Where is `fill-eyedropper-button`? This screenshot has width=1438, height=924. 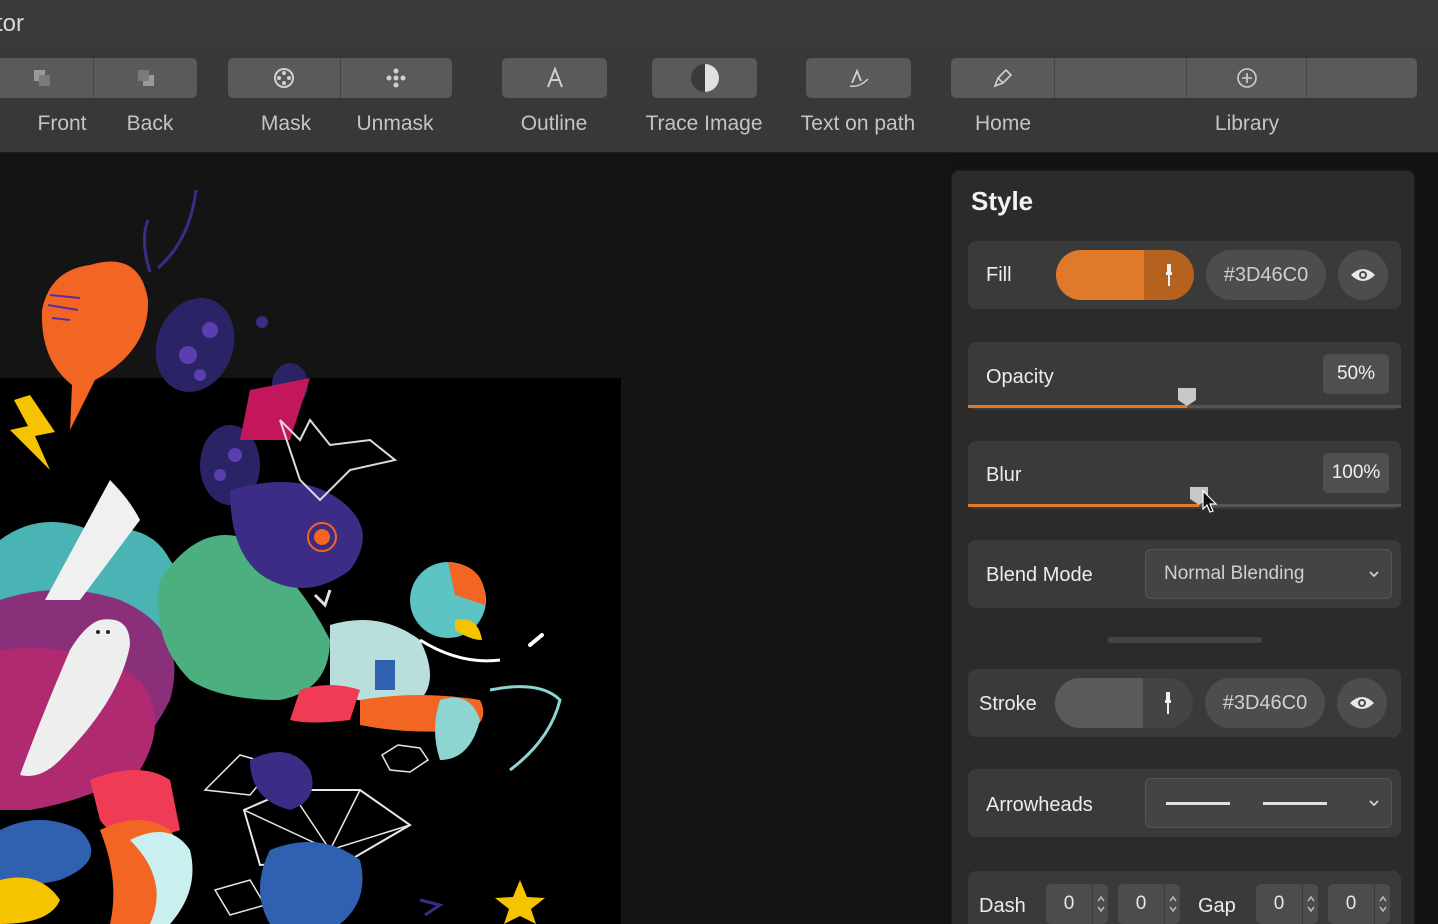
fill-eyedropper-button is located at coordinates (1169, 275).